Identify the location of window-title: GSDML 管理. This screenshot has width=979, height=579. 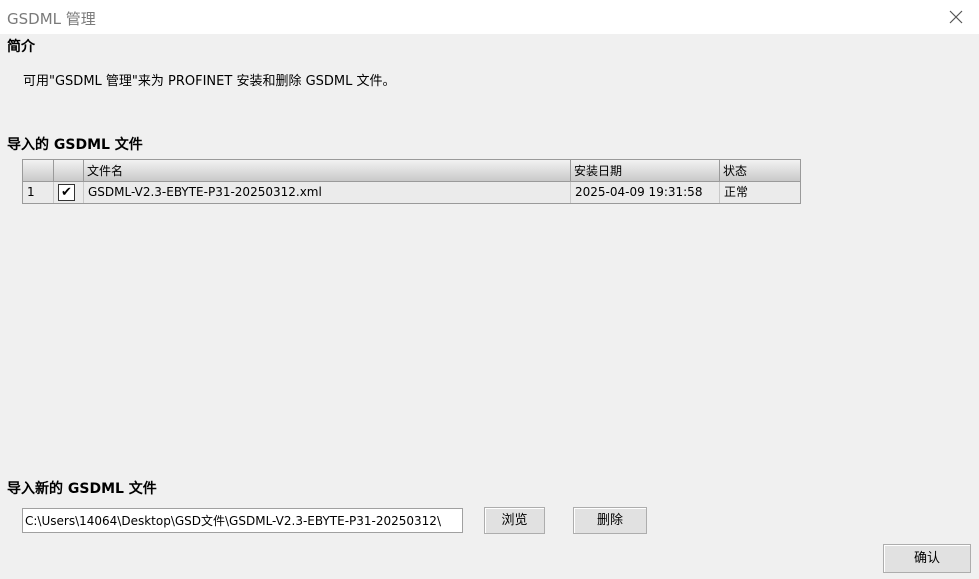
(51, 19).